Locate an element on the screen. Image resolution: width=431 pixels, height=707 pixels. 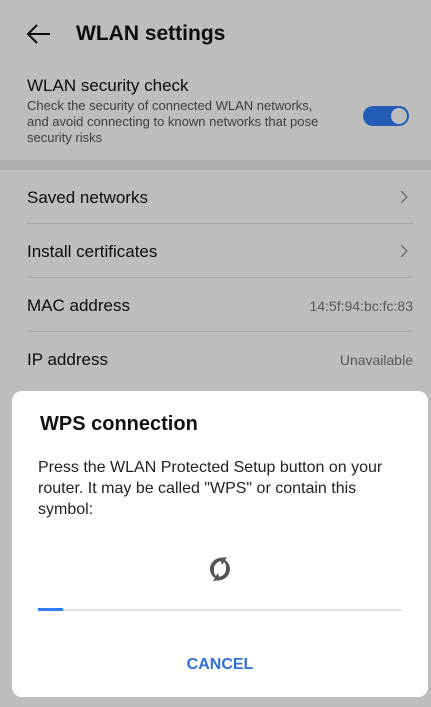
dialog-title: WPS connection is located at coordinates (119, 424).